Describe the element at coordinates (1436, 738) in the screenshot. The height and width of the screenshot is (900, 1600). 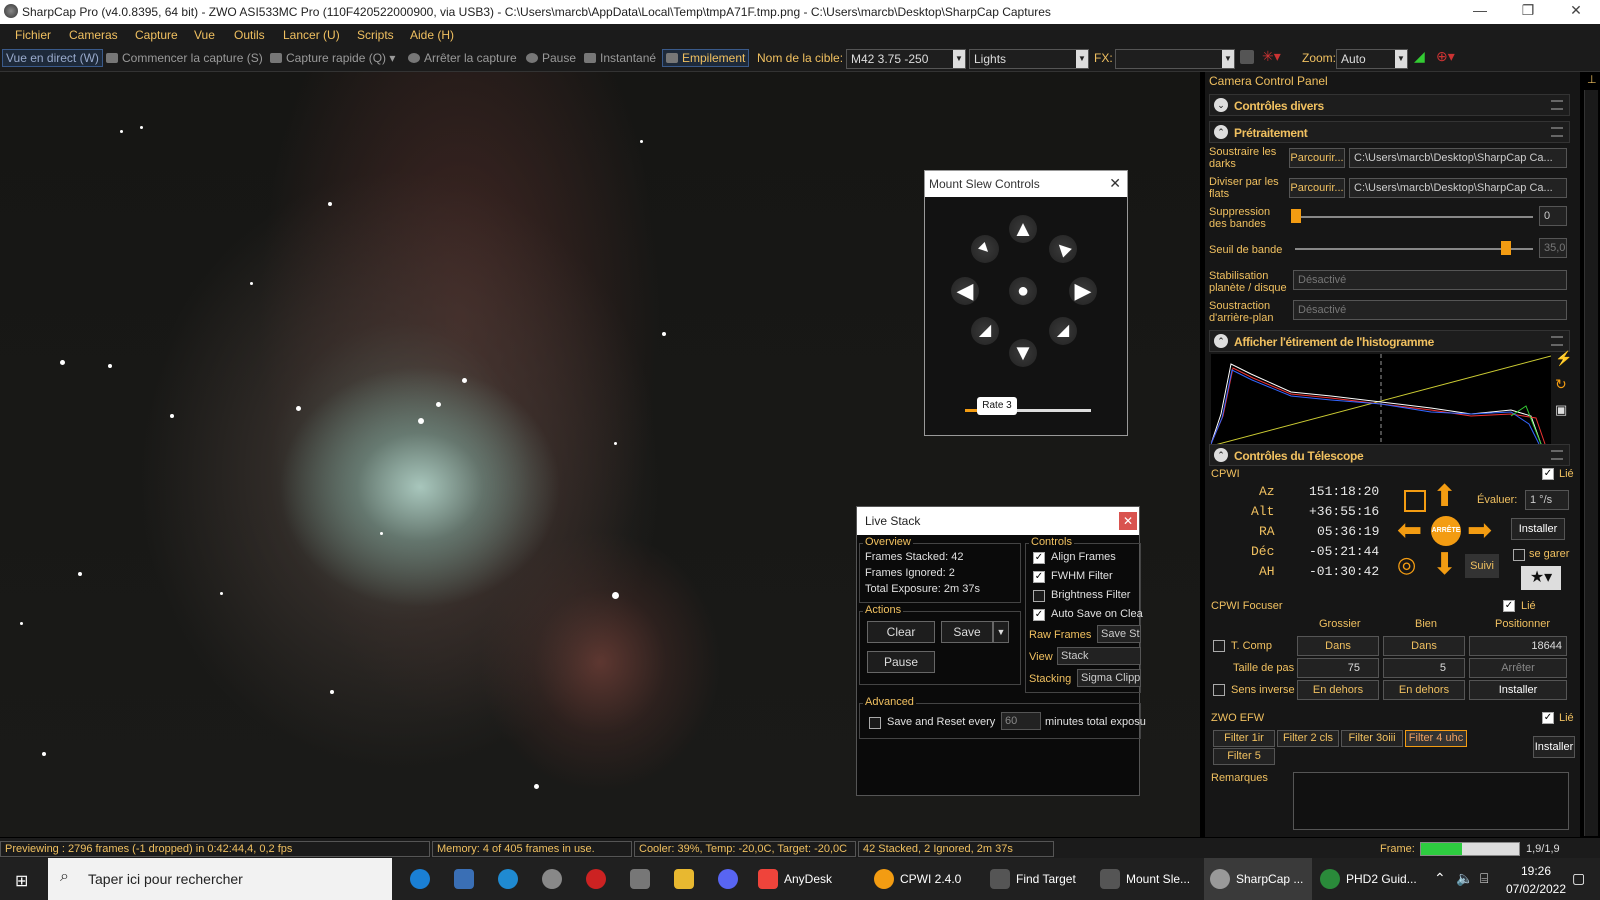
I see `filter-4-button: Filter 4 uhc` at that location.